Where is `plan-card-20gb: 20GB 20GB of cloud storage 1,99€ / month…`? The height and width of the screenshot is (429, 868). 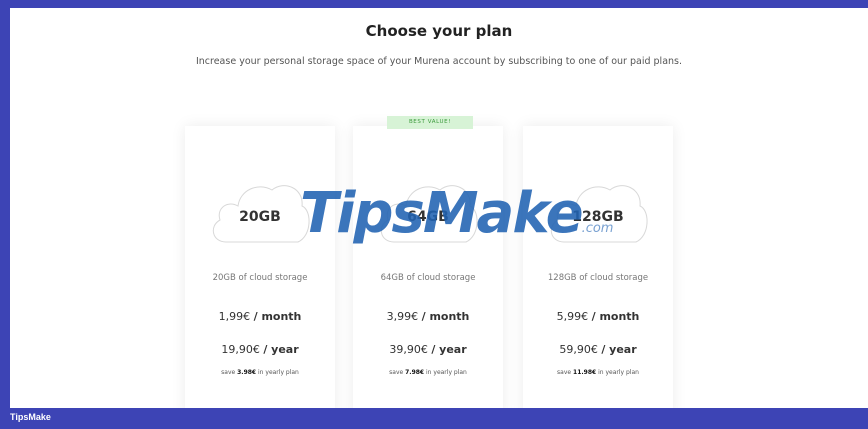 plan-card-20gb: 20GB 20GB of cloud storage 1,99€ / month… is located at coordinates (260, 267).